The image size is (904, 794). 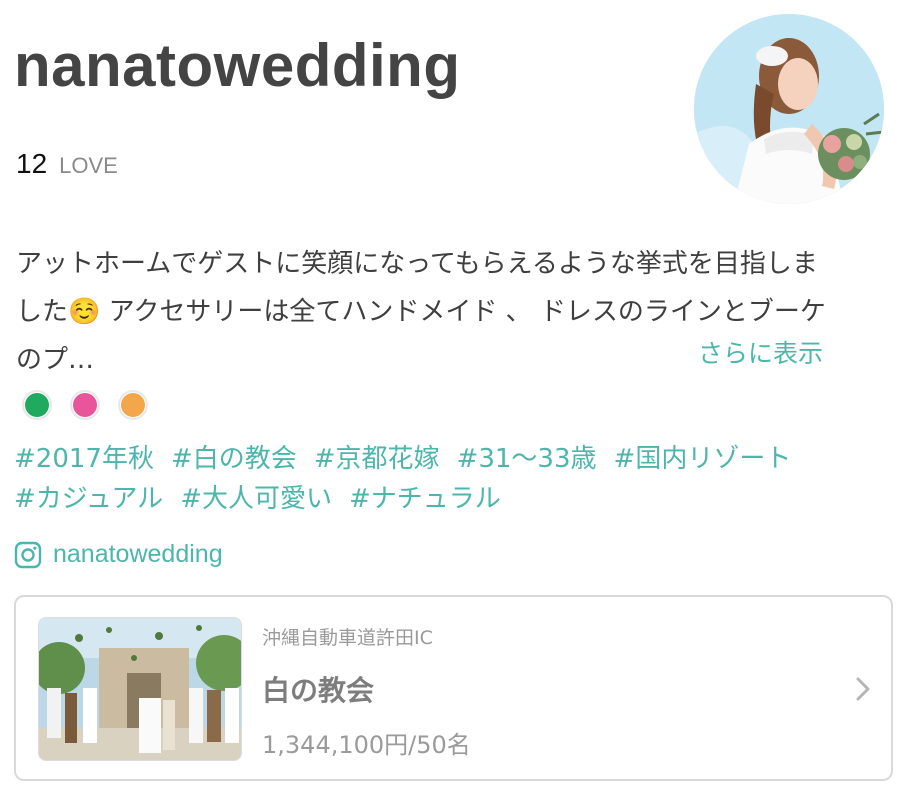 What do you see at coordinates (421, 312) in the screenshot?
I see `bio-line: した☺️ アクセサリーは全てハンドメイド 、 ドレスのラインとブーケ` at bounding box center [421, 312].